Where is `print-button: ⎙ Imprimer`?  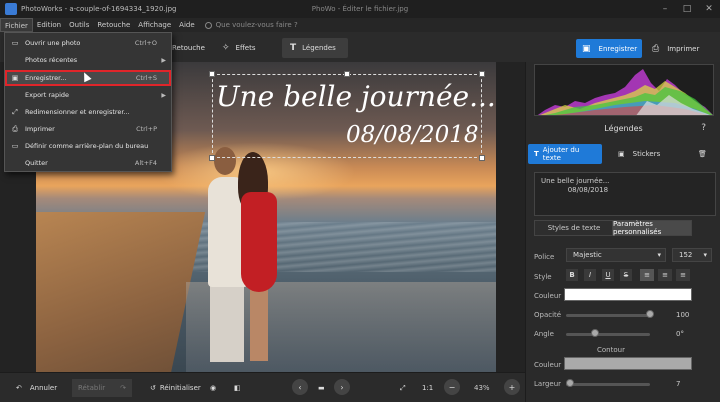 print-button: ⎙ Imprimer is located at coordinates (679, 48).